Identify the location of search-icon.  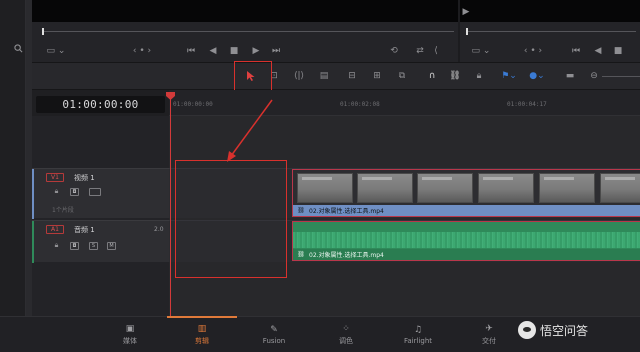
(18, 48).